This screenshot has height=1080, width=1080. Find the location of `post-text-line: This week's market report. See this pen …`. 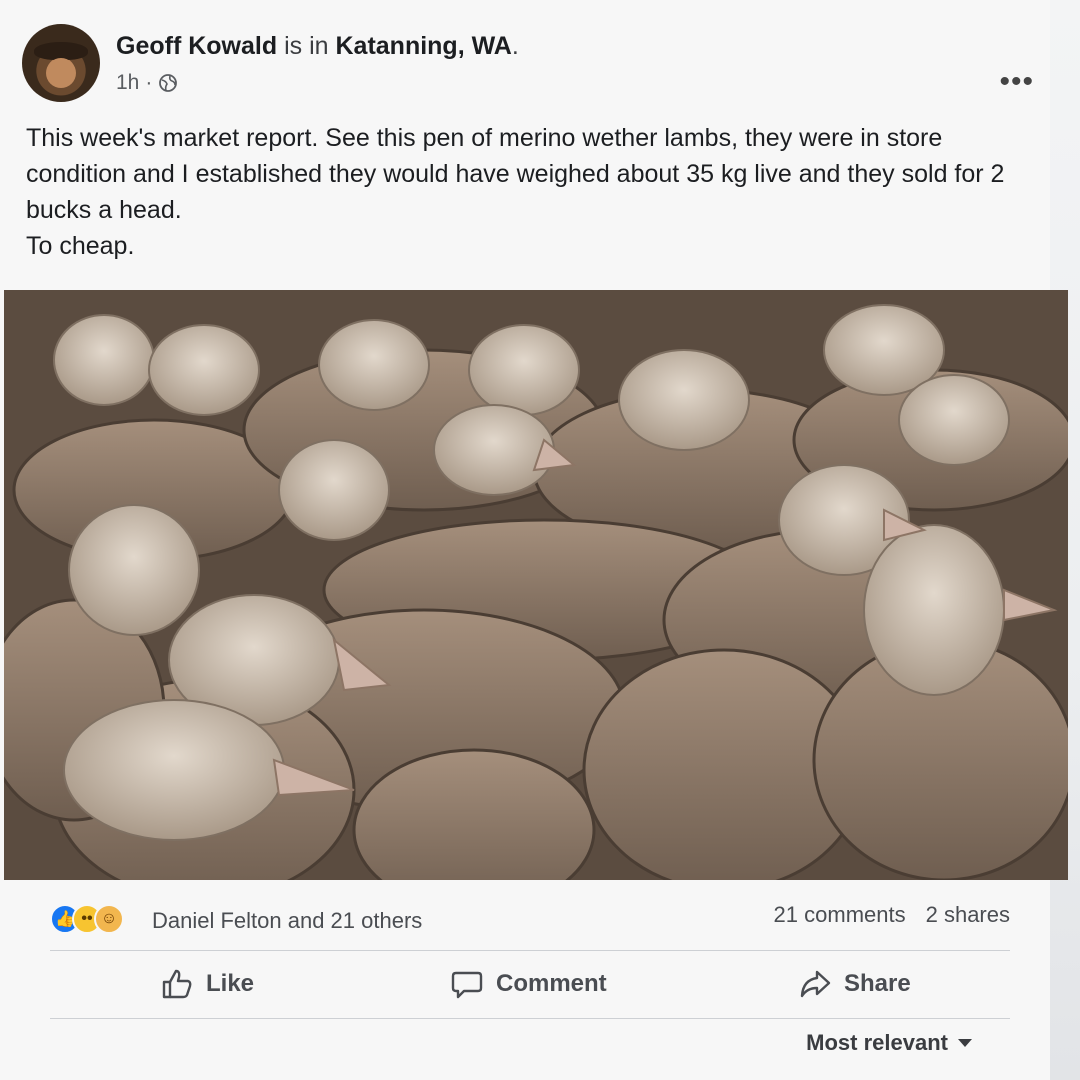

post-text-line: This week's market report. See this pen … is located at coordinates (515, 174).